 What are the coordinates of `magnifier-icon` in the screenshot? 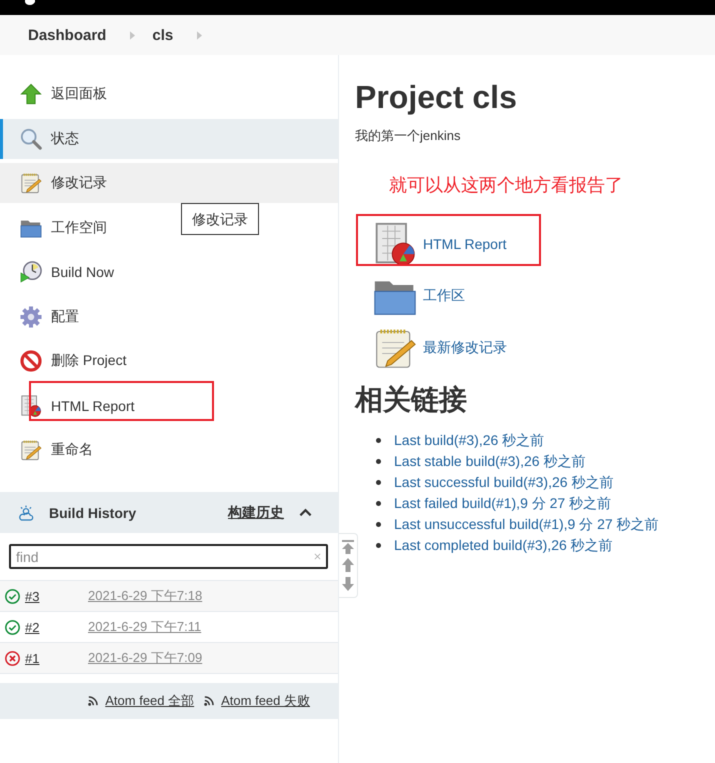 It's located at (31, 139).